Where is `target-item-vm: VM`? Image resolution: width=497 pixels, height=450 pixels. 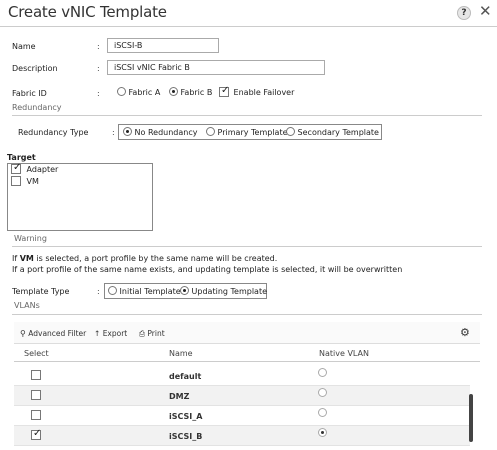
target-item-vm: VM is located at coordinates (80, 182).